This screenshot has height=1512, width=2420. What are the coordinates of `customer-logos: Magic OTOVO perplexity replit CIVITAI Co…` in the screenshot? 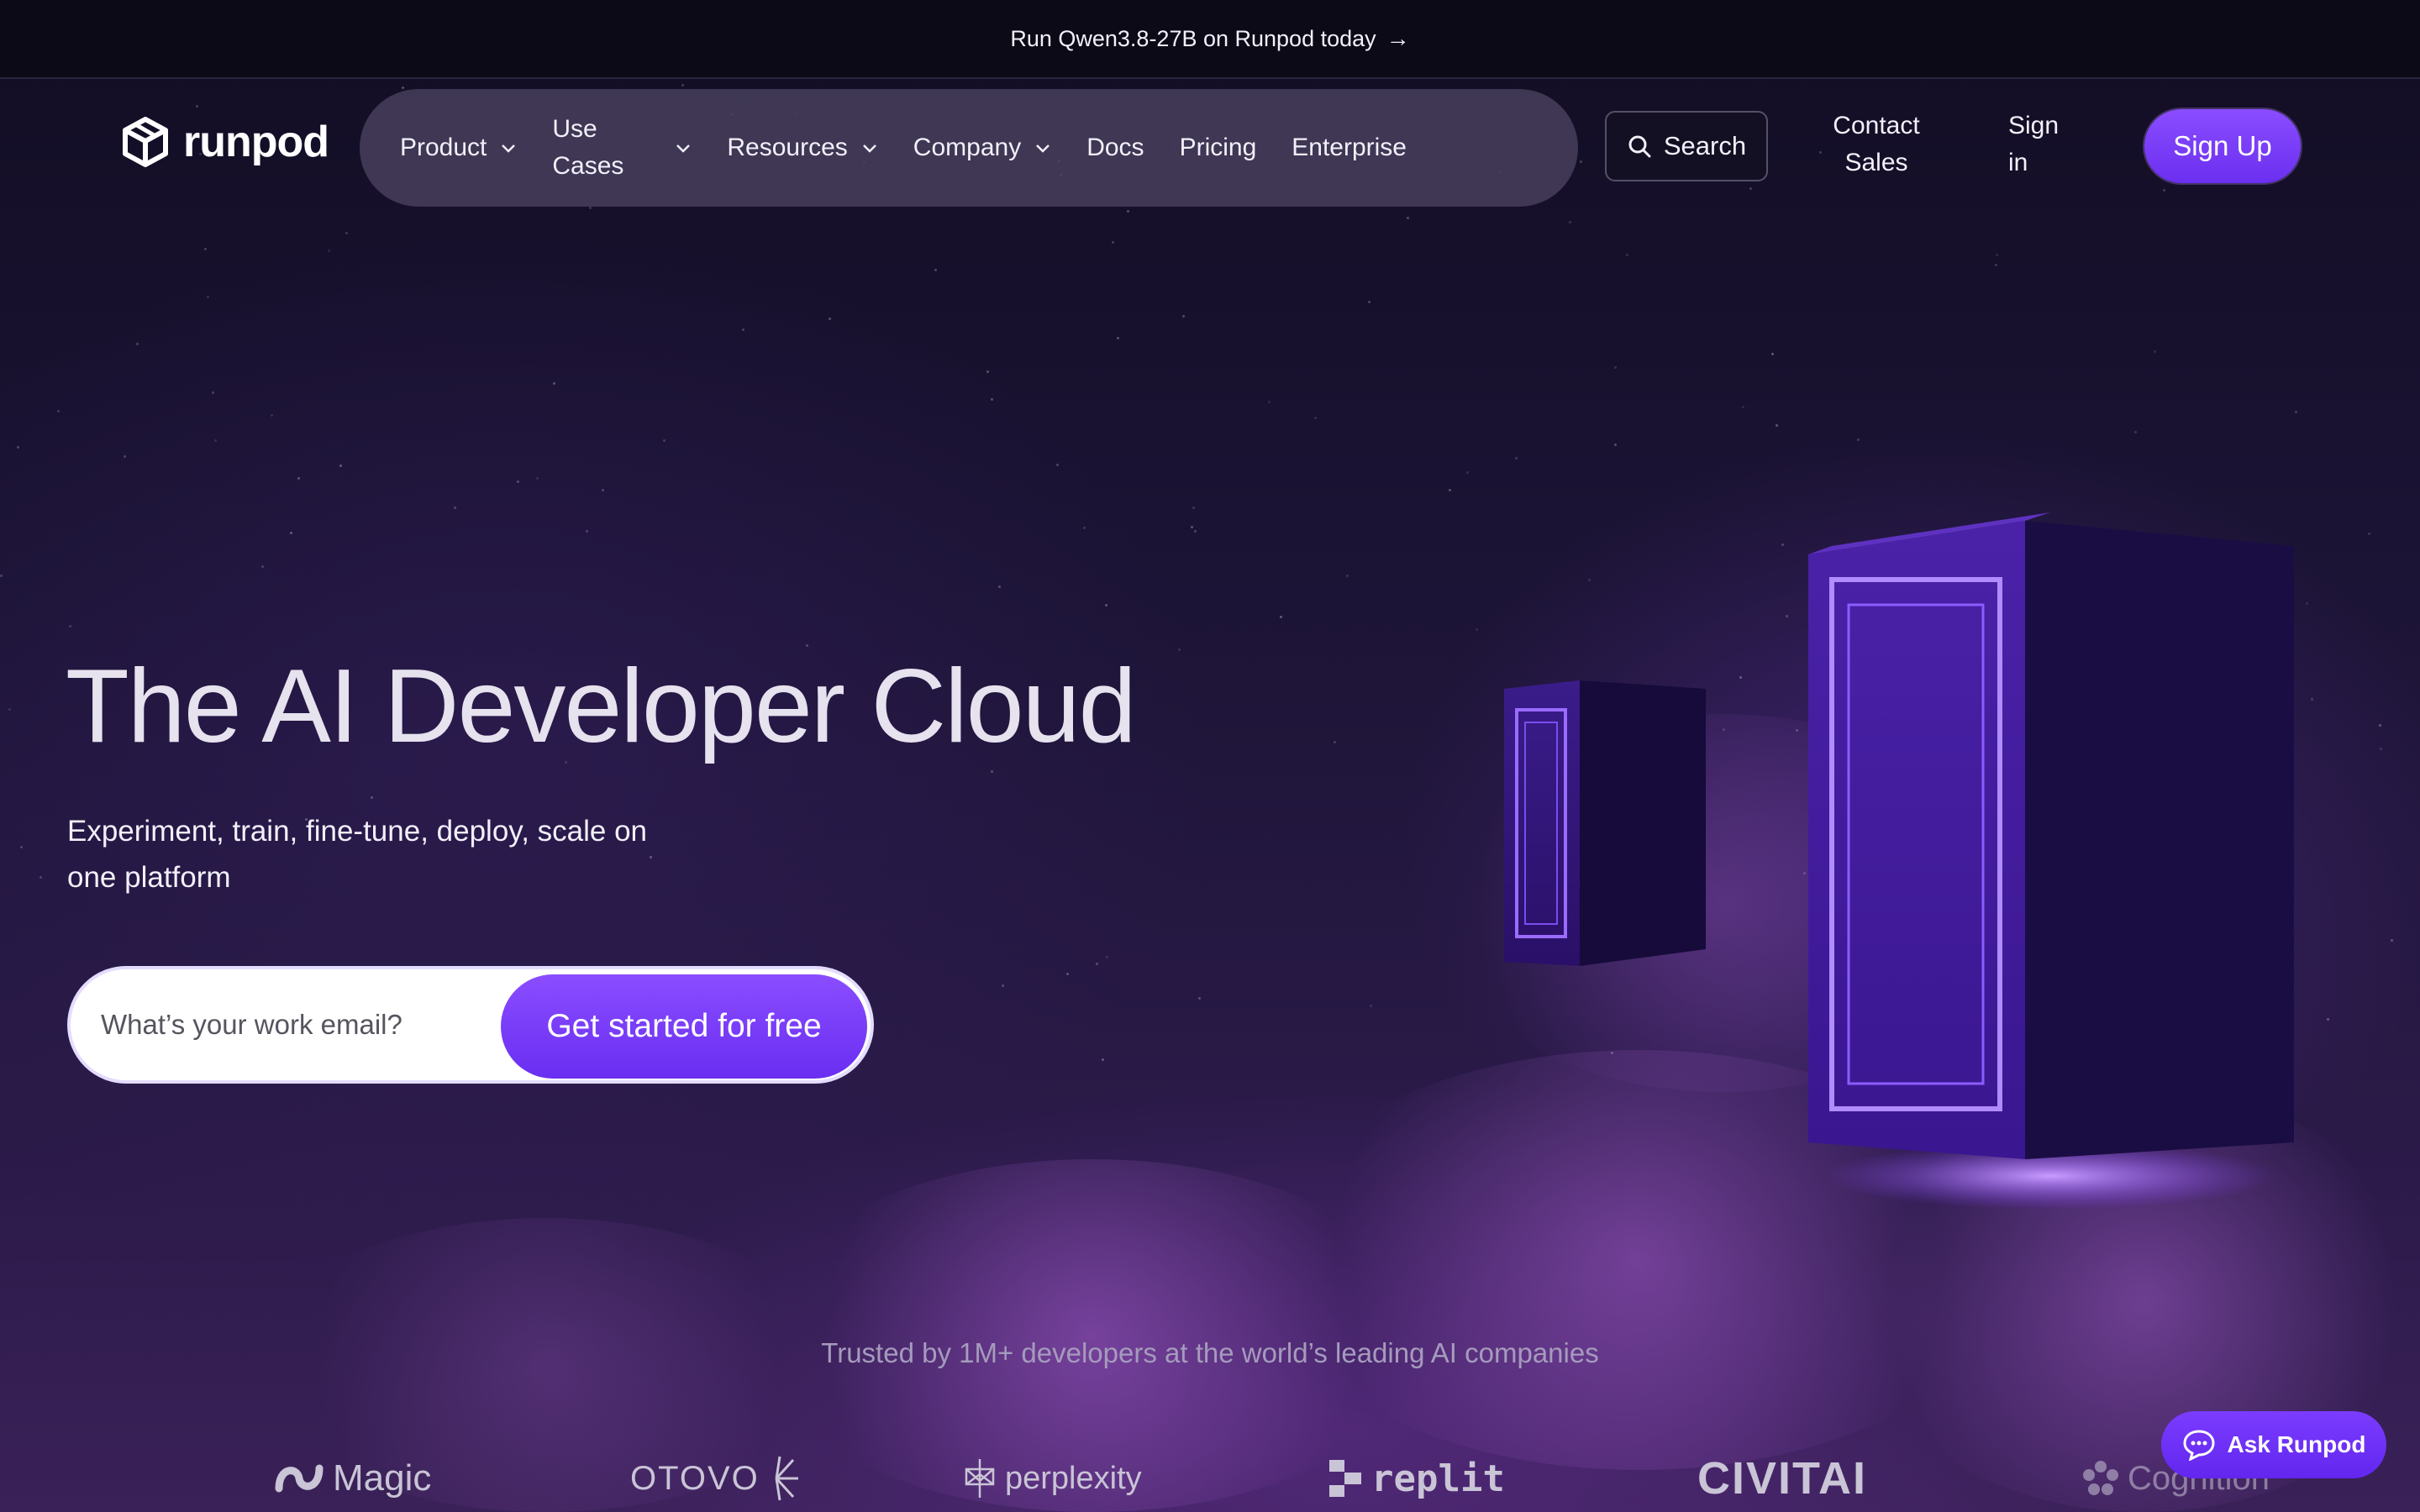 It's located at (1210, 1478).